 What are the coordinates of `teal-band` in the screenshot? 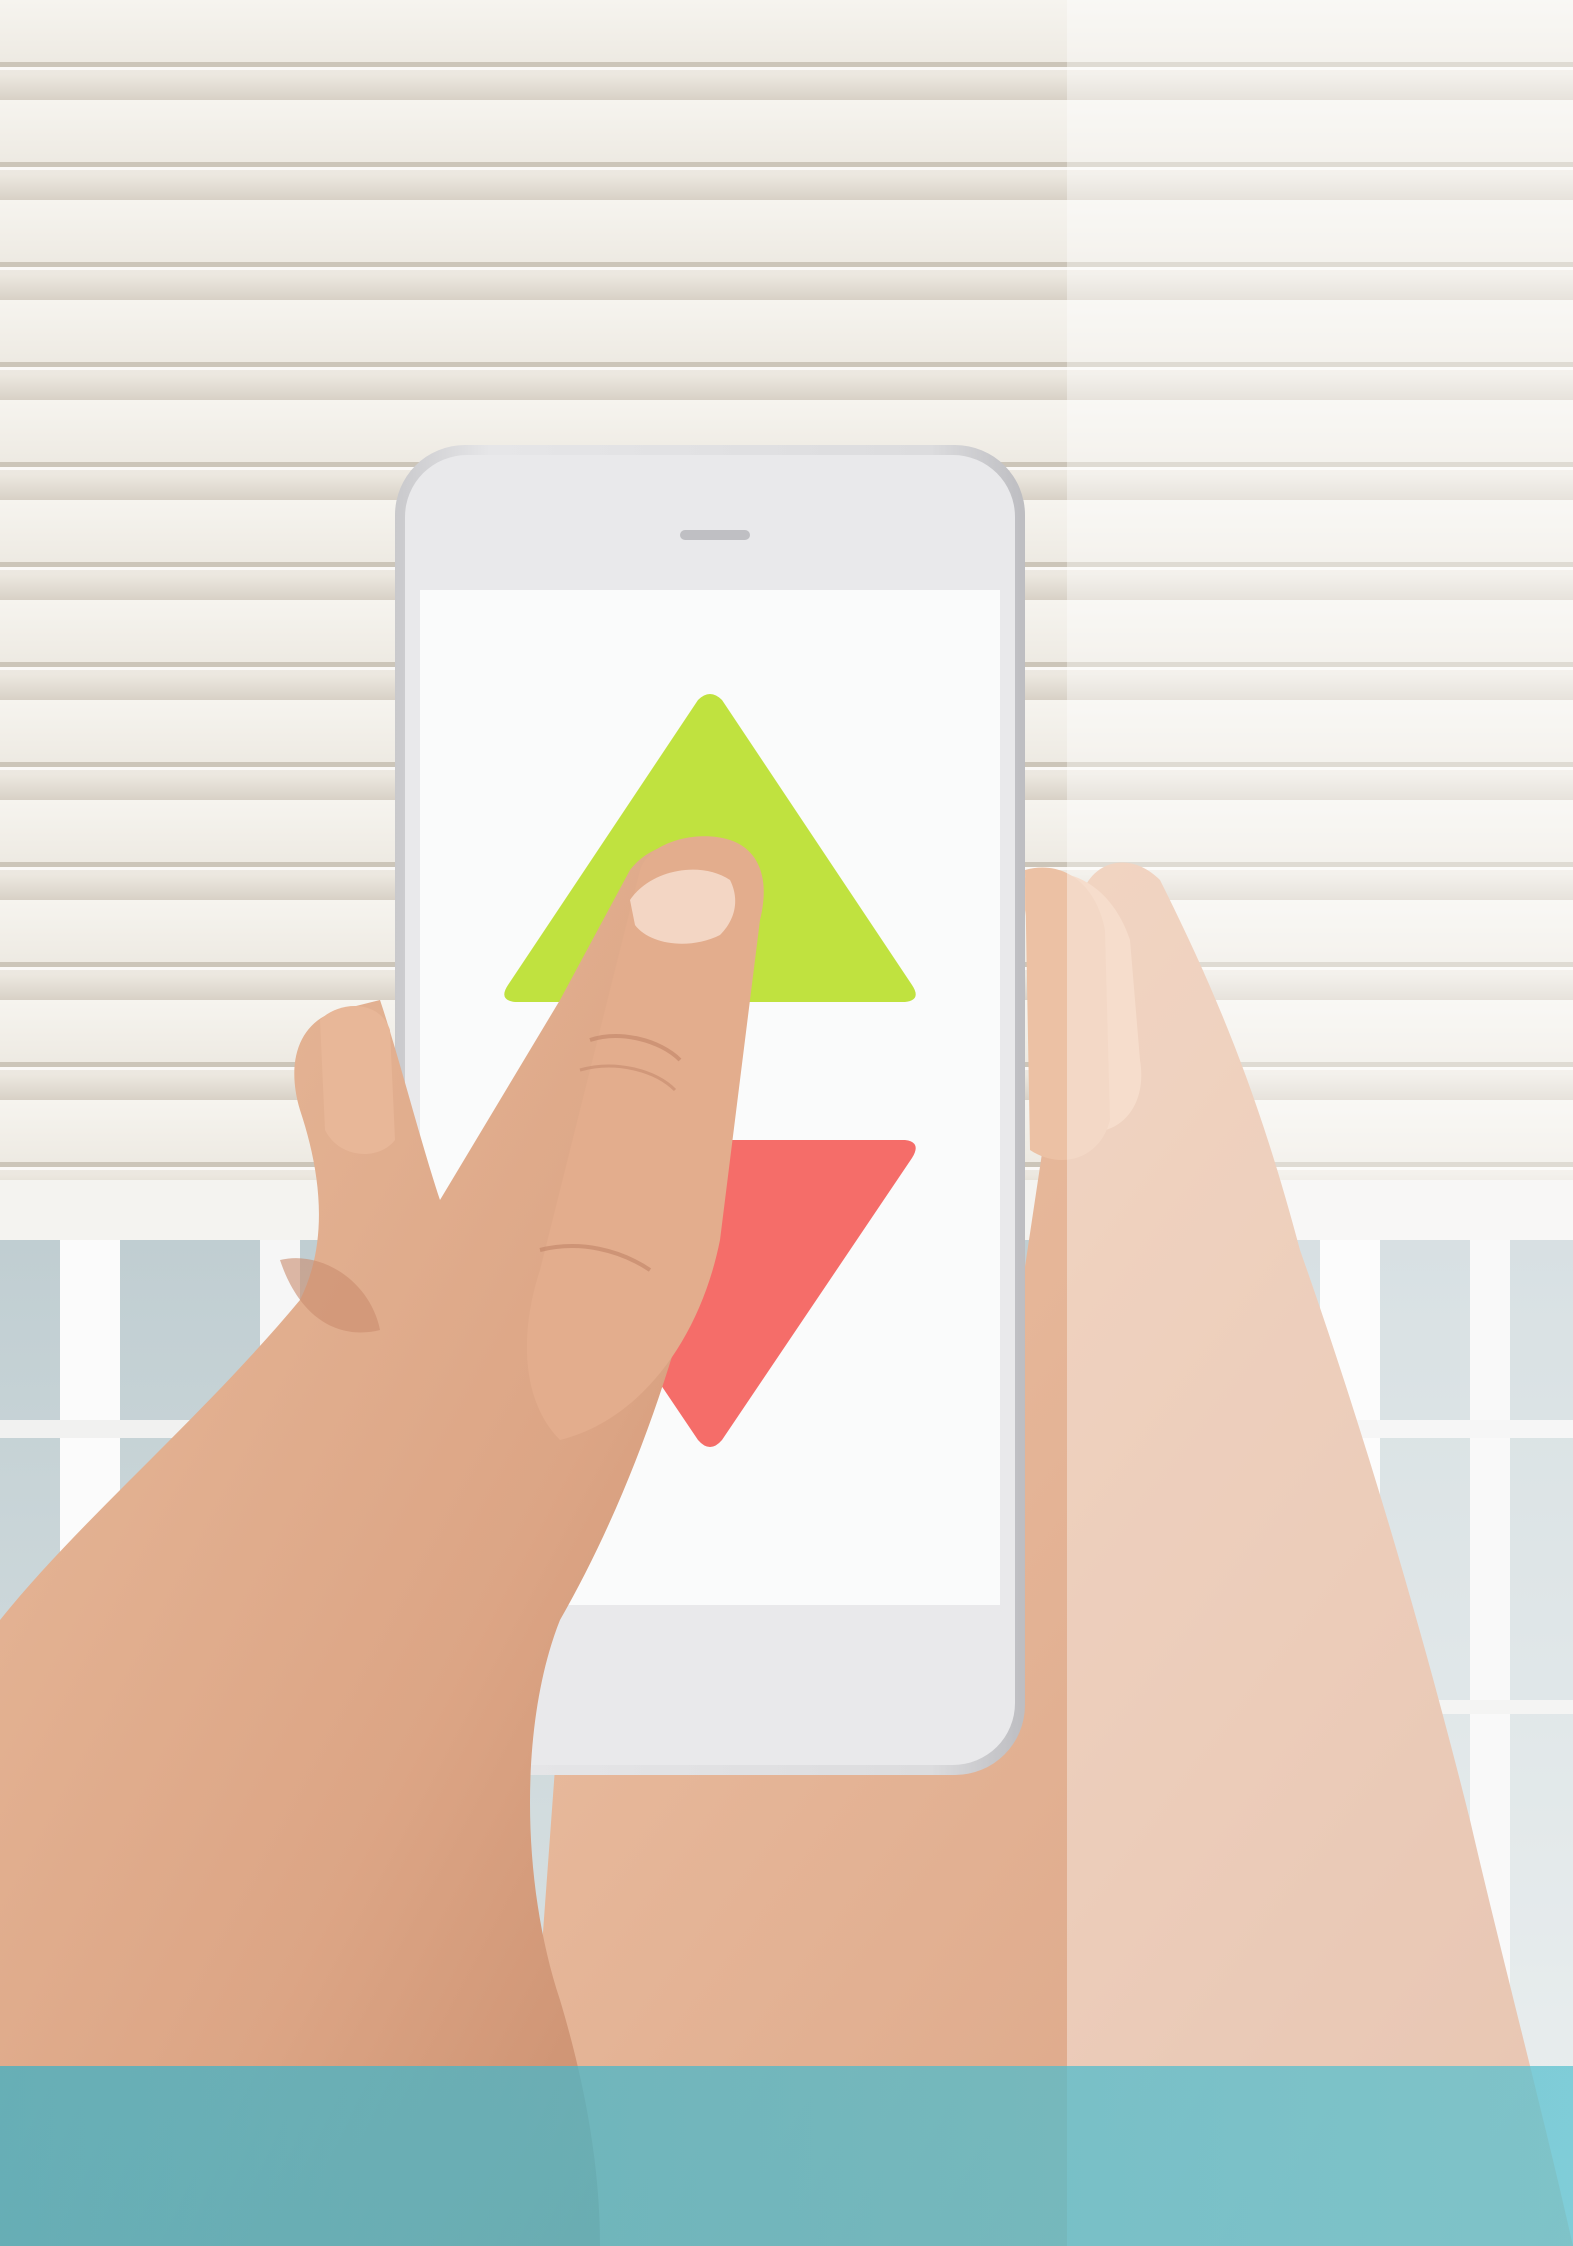 It's located at (786, 2156).